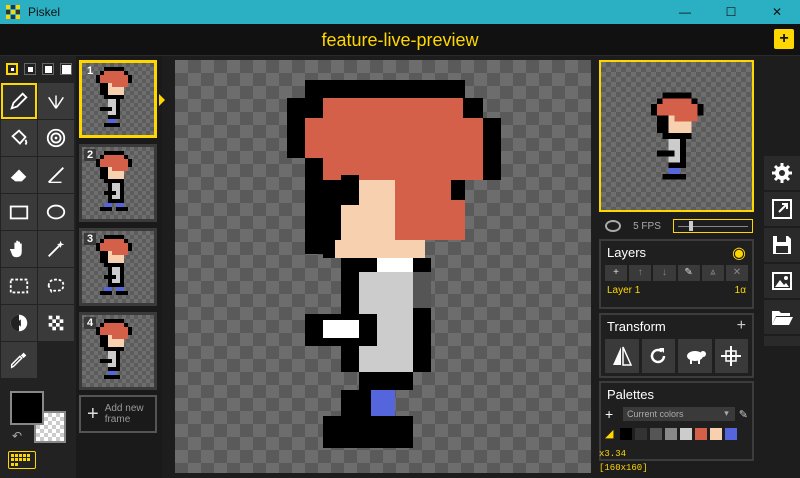  What do you see at coordinates (676, 252) in the screenshot?
I see `layers-title: Layers ◉` at bounding box center [676, 252].